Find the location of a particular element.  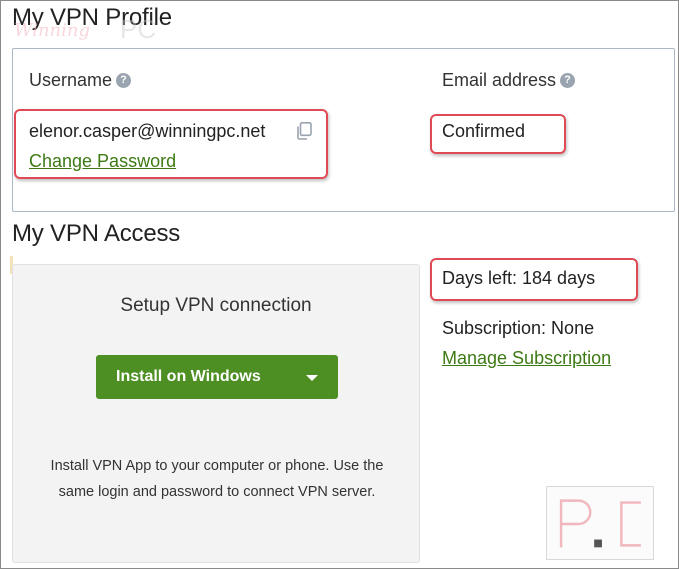

copy-icon is located at coordinates (304, 131).